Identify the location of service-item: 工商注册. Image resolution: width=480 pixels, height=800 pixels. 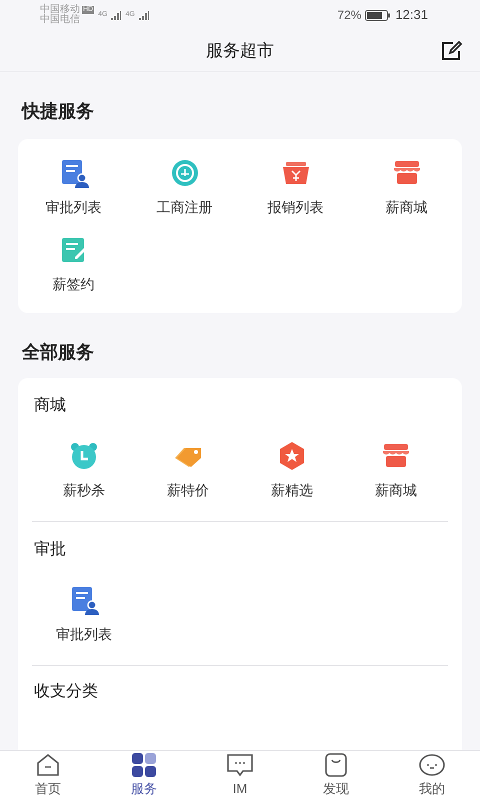
(184, 187).